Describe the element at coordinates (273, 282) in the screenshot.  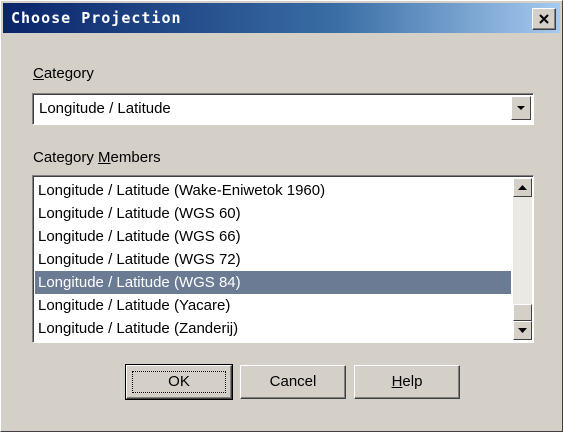
I see `list-item: Longitude / Latitude (WGS 84)` at that location.